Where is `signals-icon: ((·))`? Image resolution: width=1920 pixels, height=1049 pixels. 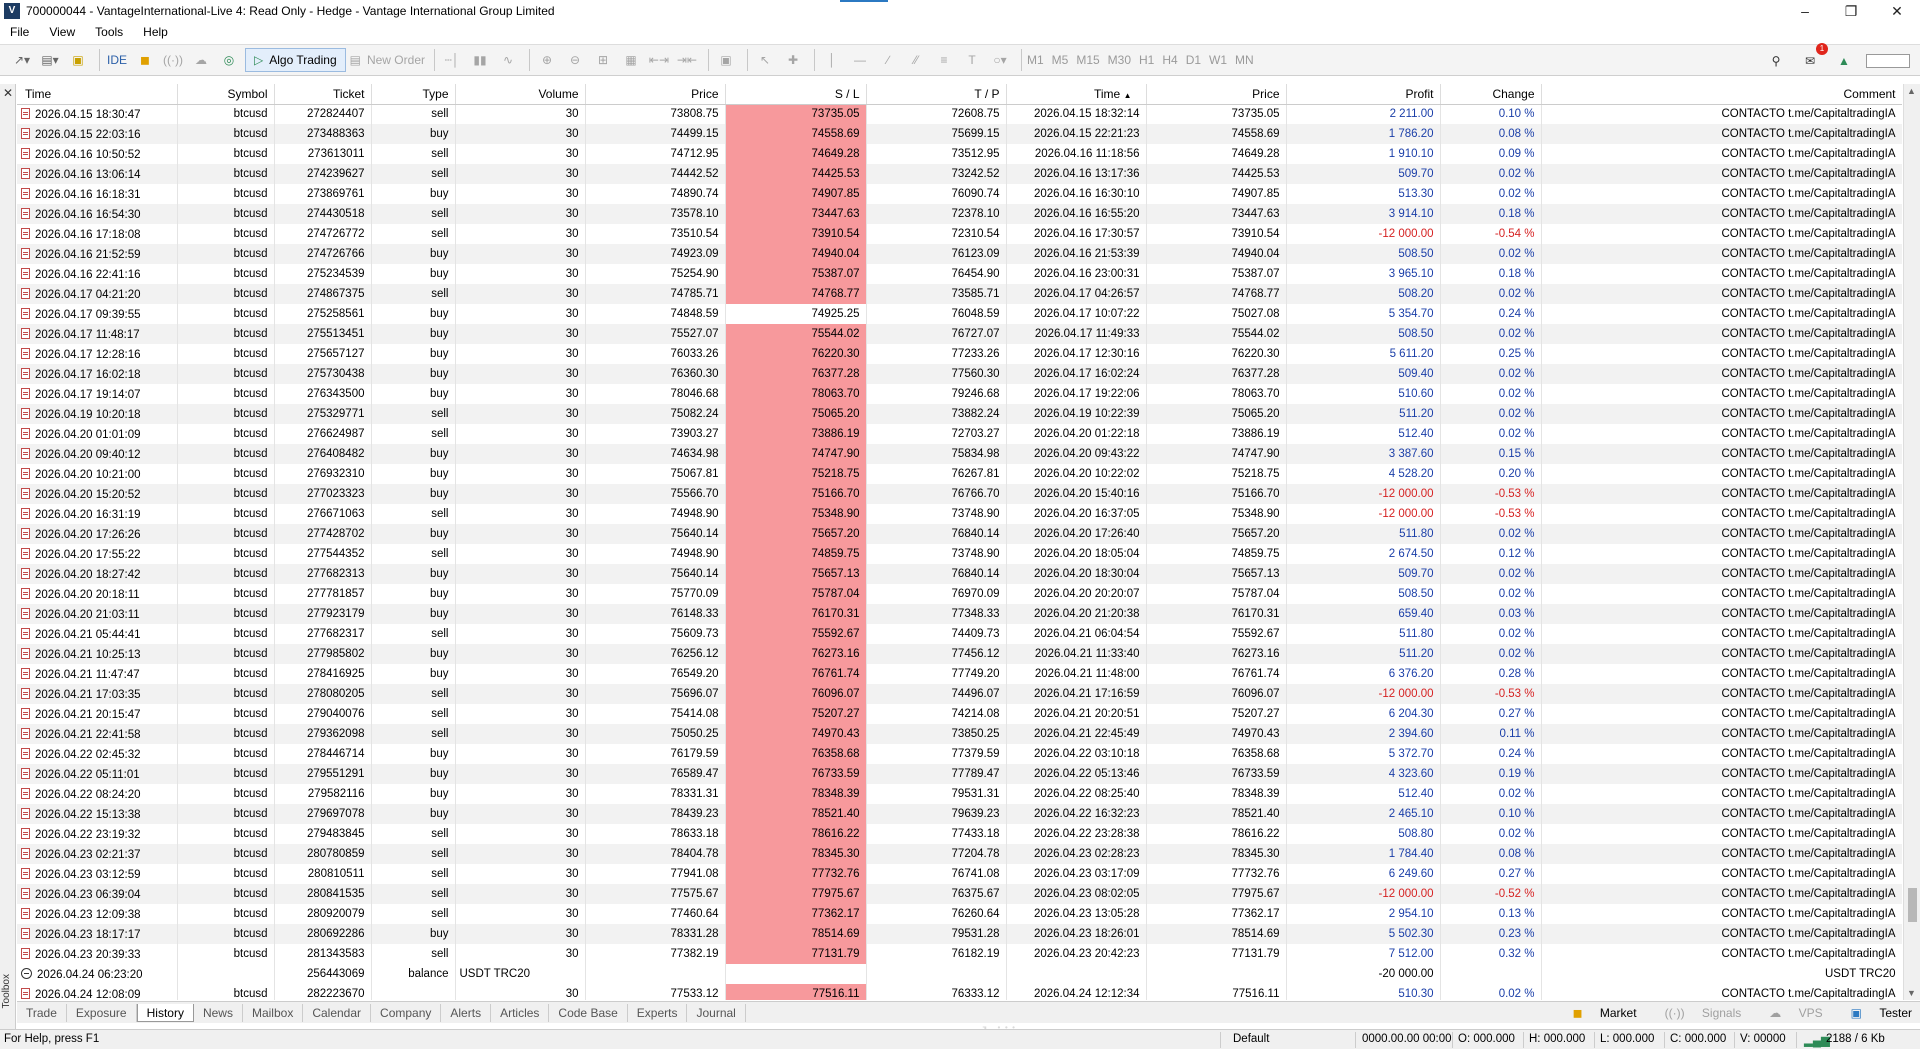 signals-icon: ((·)) is located at coordinates (173, 60).